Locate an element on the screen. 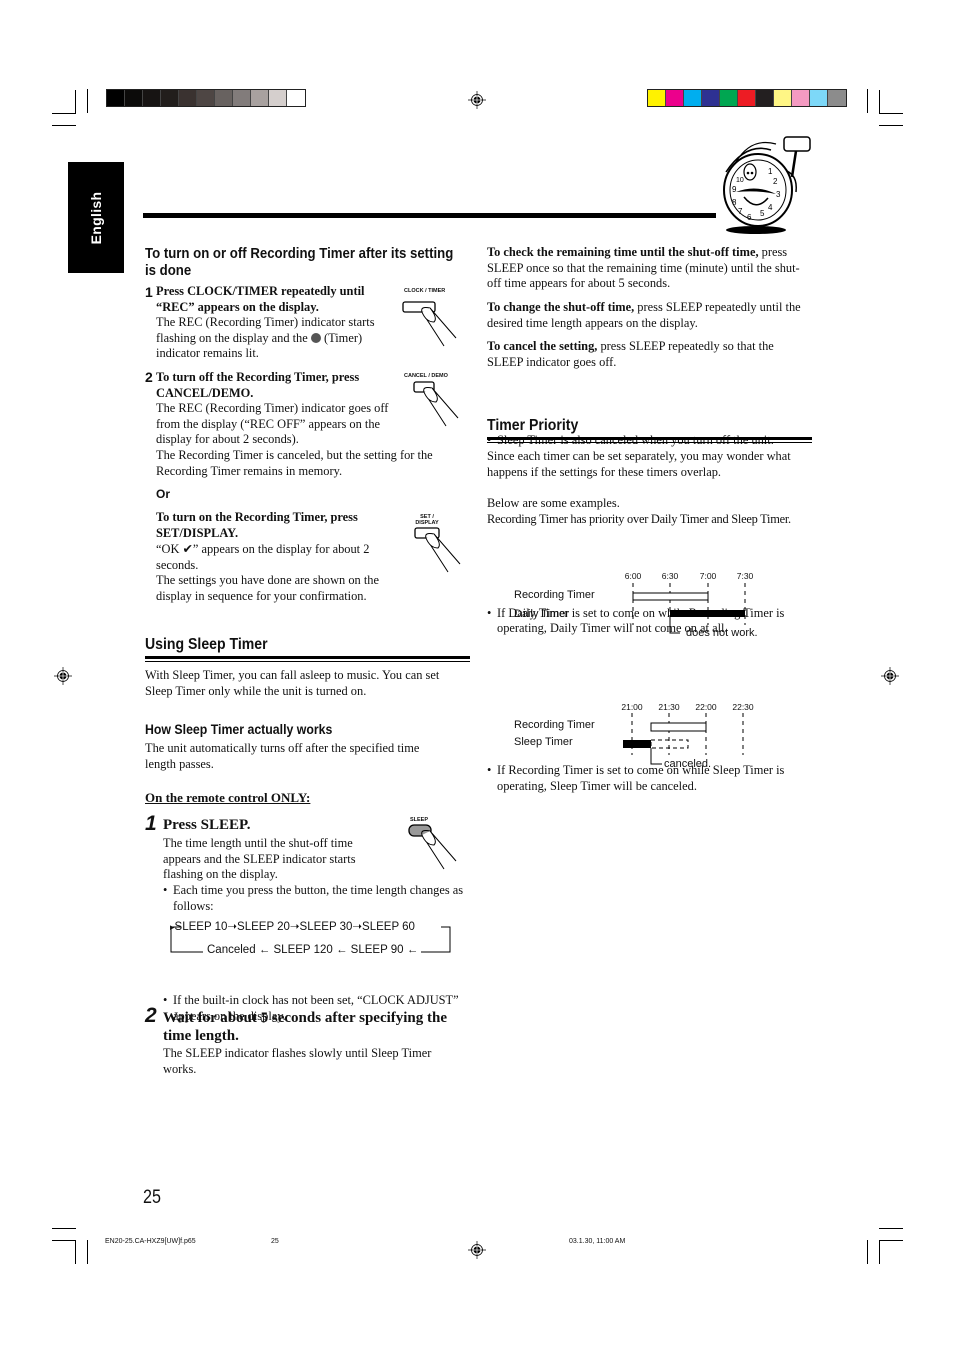  cancel-demo-button-illustration: CANCEL / DEMO is located at coordinates (432, 403).